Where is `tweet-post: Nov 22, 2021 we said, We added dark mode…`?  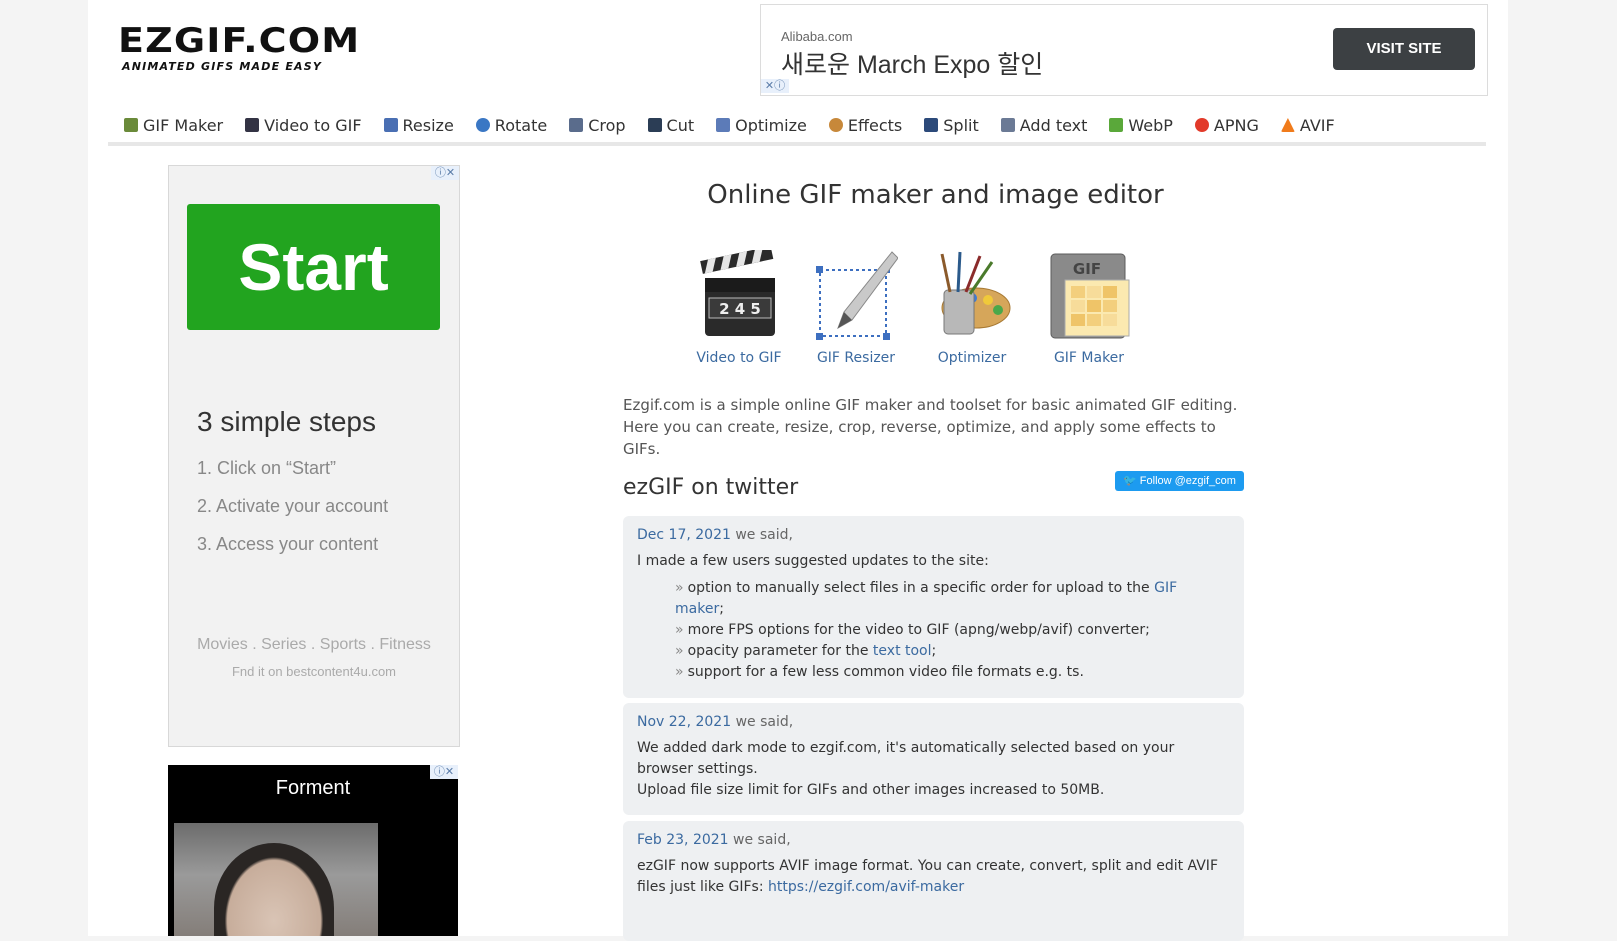
tweet-post: Nov 22, 2021 we said, We added dark mode… is located at coordinates (933, 759).